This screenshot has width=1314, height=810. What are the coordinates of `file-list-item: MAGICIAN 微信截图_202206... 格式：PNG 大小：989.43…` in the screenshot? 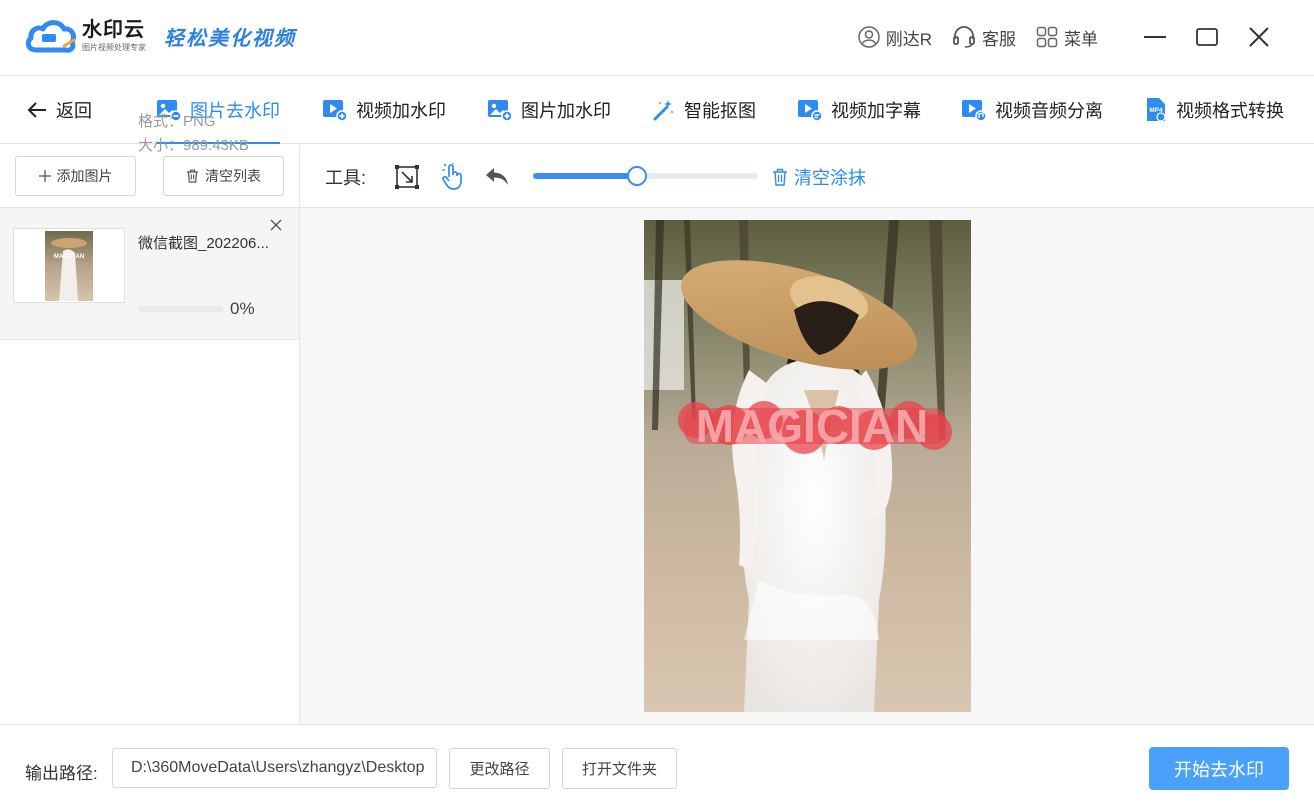 It's located at (149, 226).